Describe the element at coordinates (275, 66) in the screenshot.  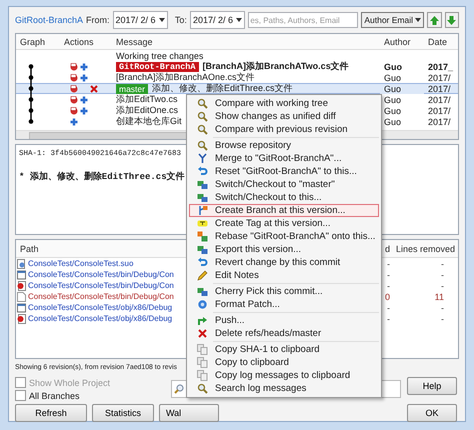
I see `commit-message: [BranchA]添加BranchATwo.cs文件` at that location.